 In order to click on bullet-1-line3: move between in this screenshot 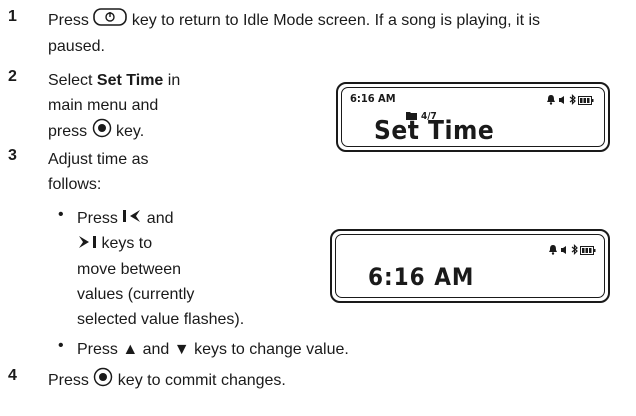, I will do `click(129, 269)`.